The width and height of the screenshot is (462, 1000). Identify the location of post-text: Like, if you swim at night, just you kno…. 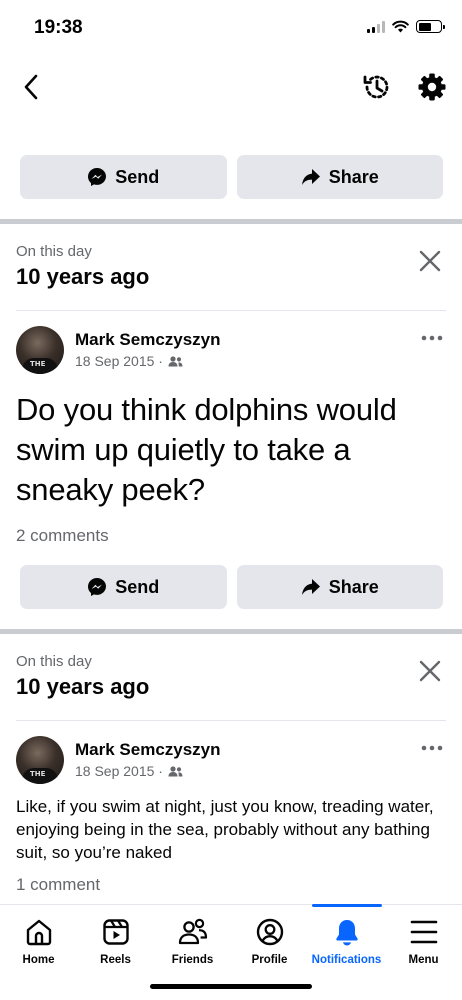
(225, 829).